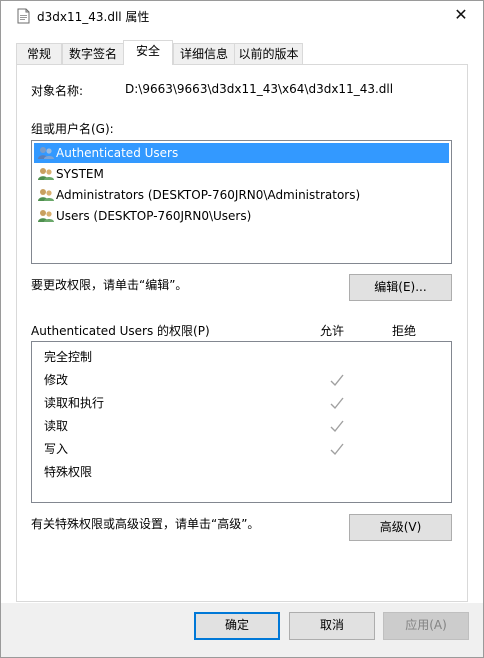 The height and width of the screenshot is (658, 484). What do you see at coordinates (56, 380) in the screenshot?
I see `permission-name: 修改` at bounding box center [56, 380].